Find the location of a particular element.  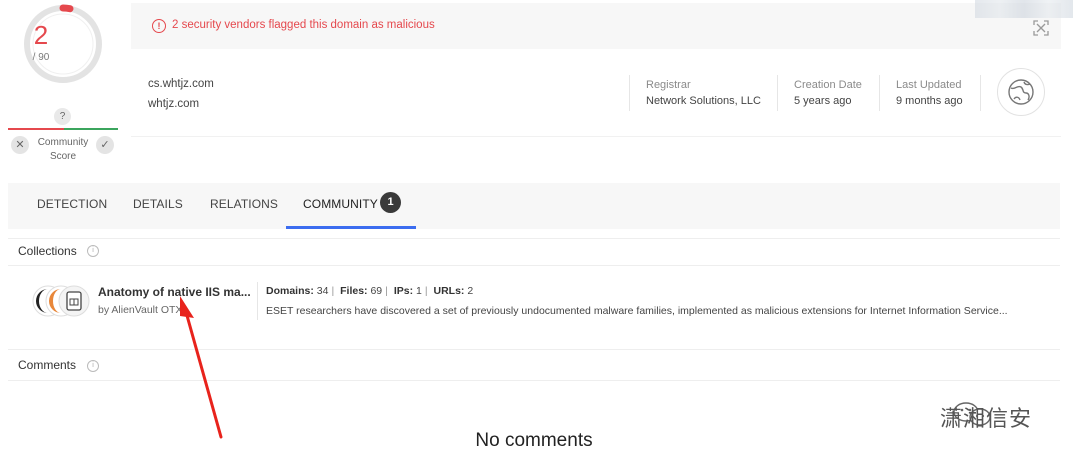

stat-domains-value: 34 is located at coordinates (322, 291).